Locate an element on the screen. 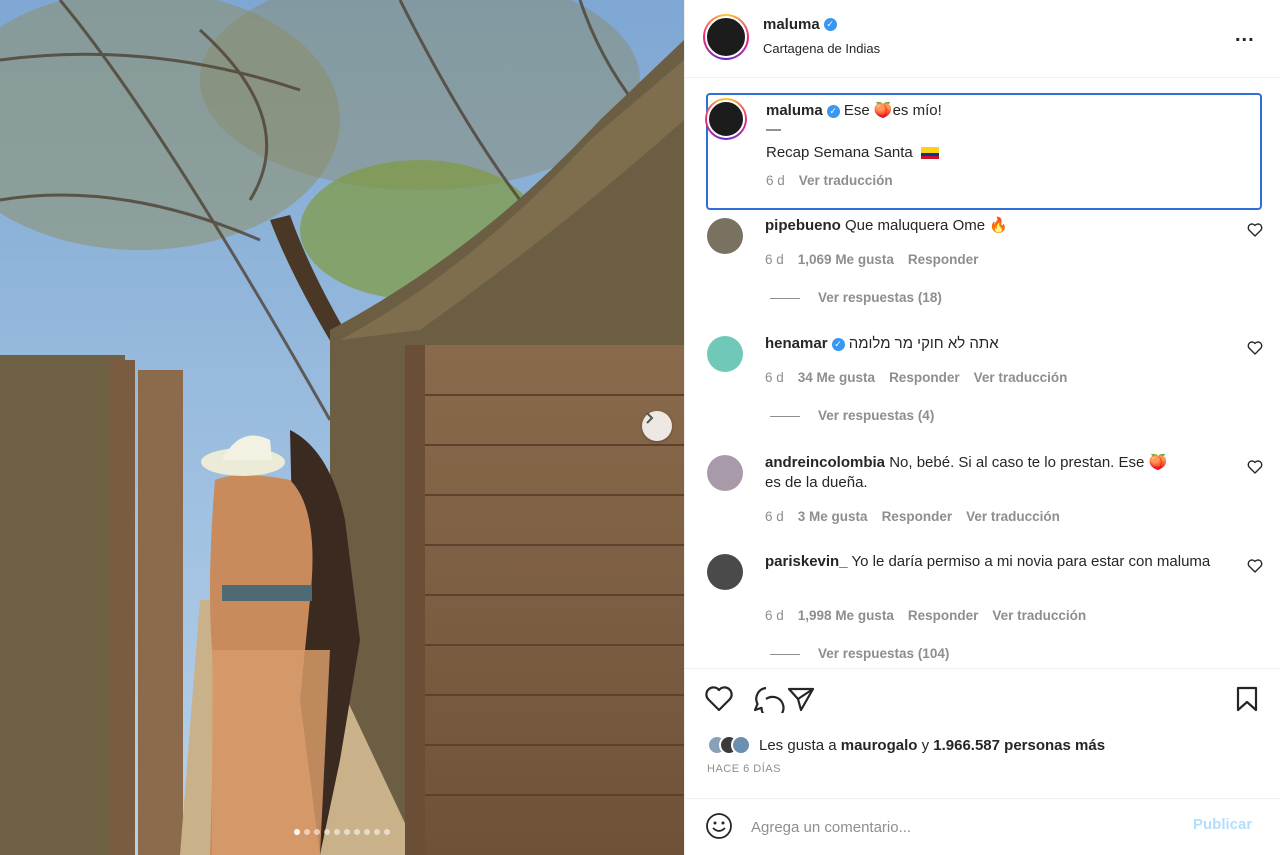  caption-text-pre: Ese is located at coordinates (858, 110).